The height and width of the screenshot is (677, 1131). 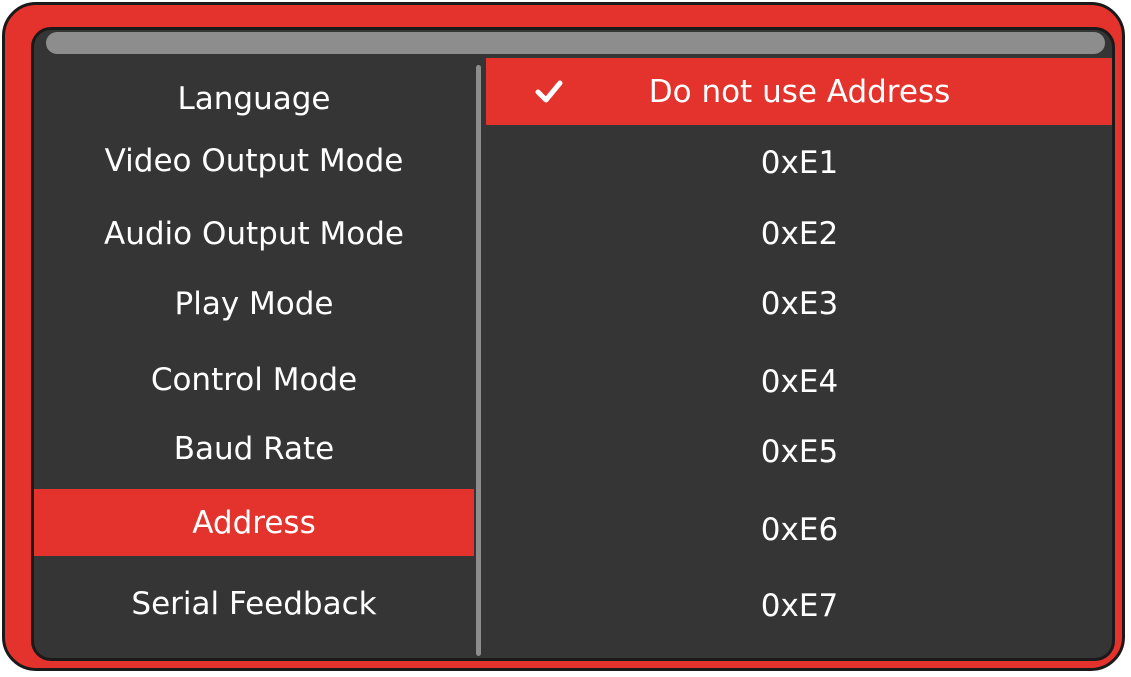 I want to click on title-bar, so click(x=575, y=43).